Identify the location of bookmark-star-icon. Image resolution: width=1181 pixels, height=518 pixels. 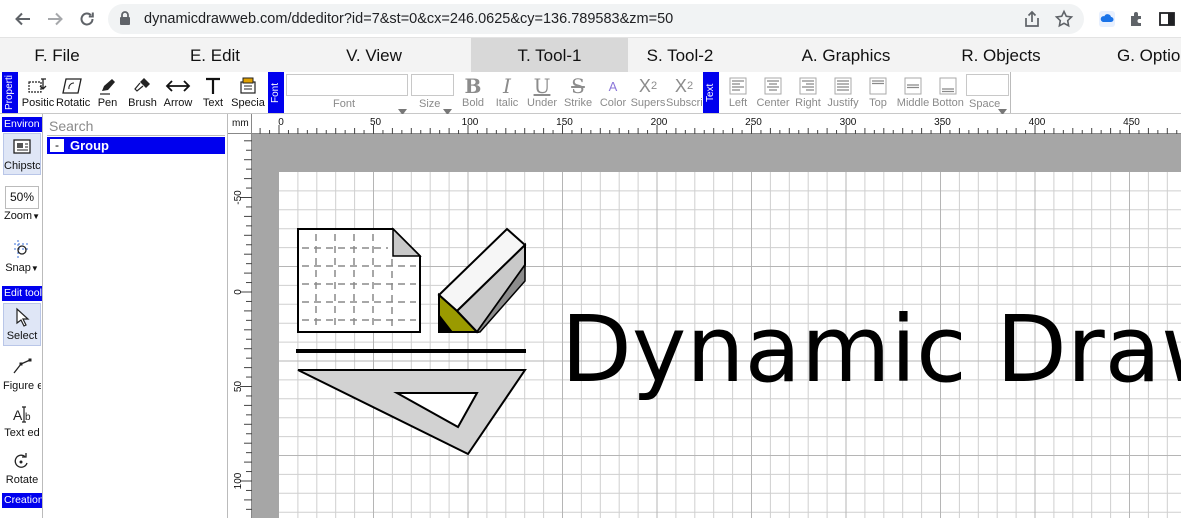
(1064, 21).